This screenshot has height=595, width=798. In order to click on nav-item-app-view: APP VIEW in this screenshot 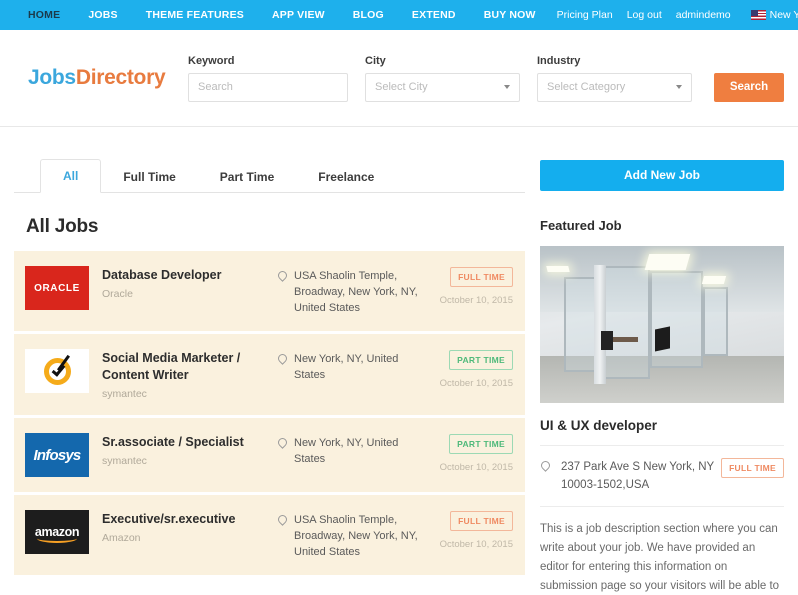, I will do `click(298, 15)`.